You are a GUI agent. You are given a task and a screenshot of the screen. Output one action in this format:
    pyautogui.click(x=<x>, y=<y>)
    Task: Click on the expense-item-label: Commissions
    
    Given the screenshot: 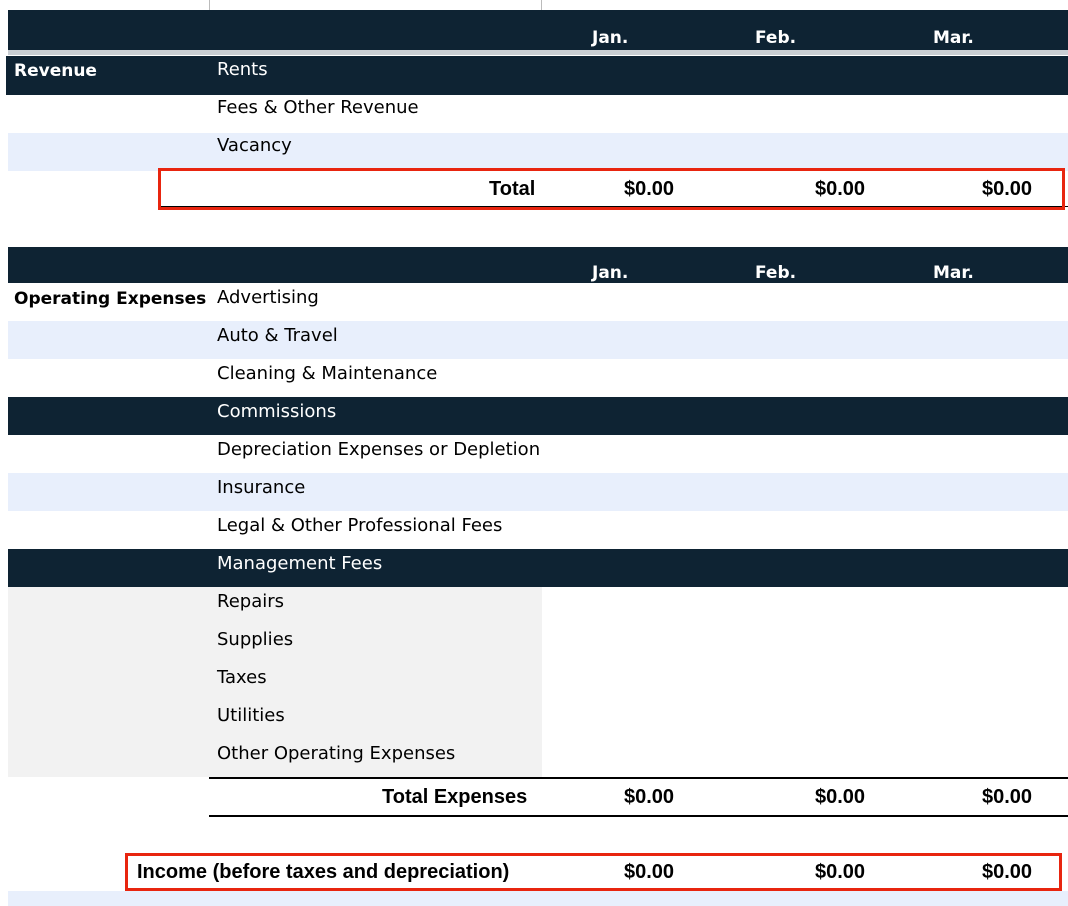 What is the action you would take?
    pyautogui.click(x=277, y=411)
    